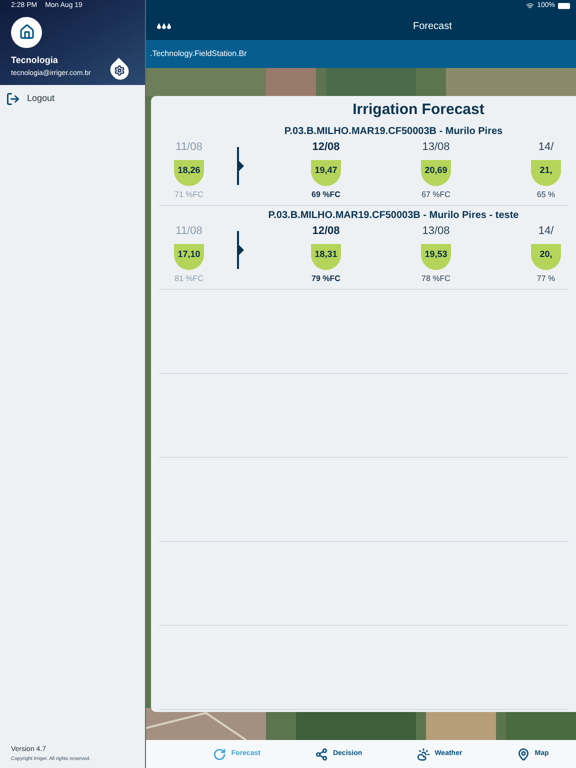  What do you see at coordinates (326, 278) in the screenshot?
I see `field-capacity: 79 %FC` at bounding box center [326, 278].